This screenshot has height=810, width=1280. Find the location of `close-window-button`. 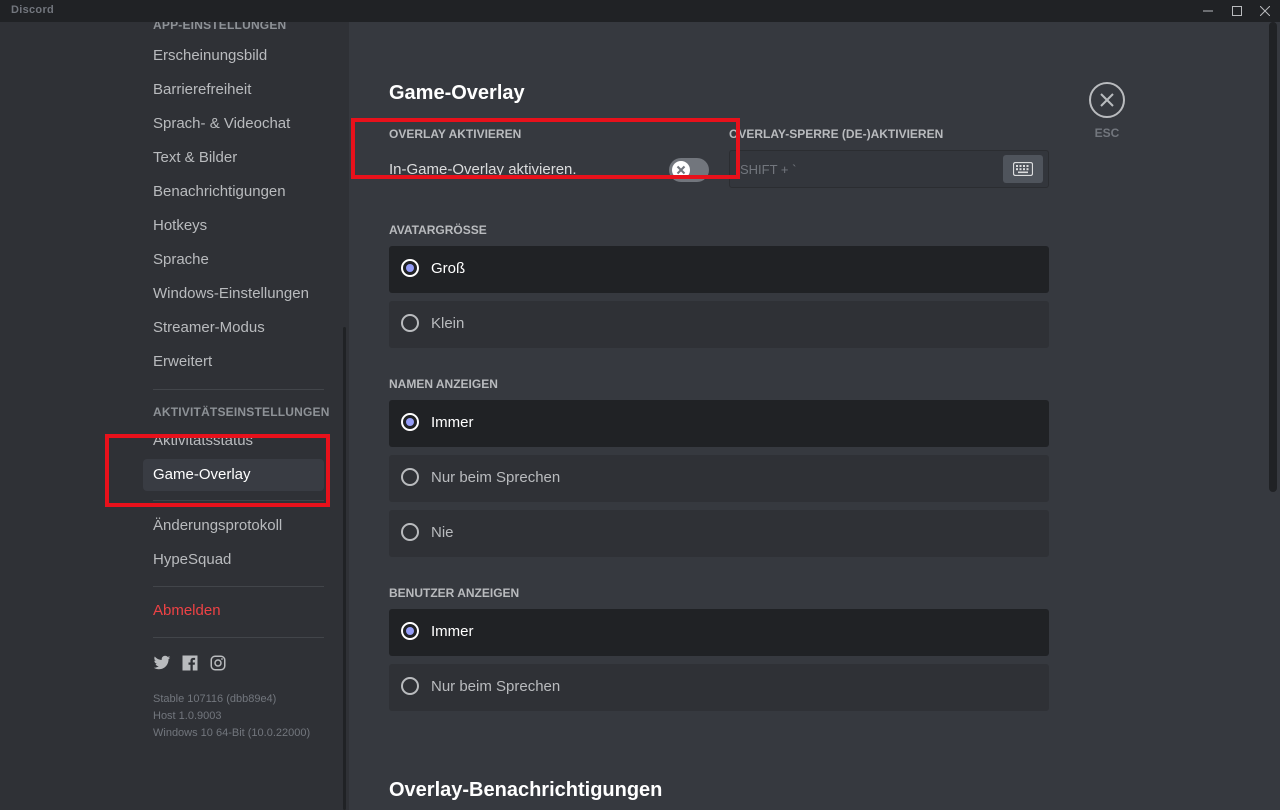

close-window-button is located at coordinates (1265, 11).